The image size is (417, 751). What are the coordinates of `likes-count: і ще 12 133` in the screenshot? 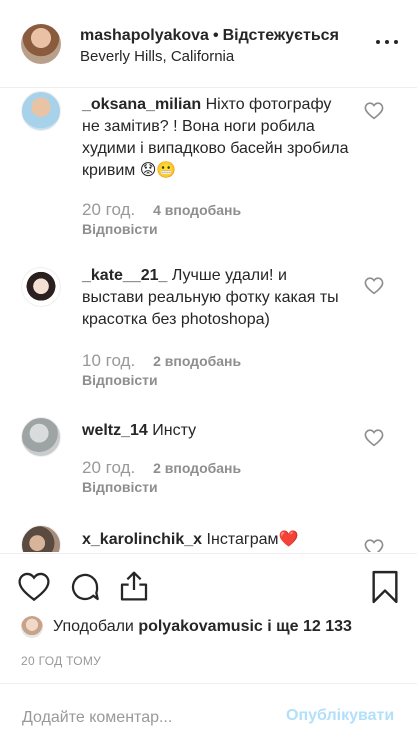 It's located at (309, 626).